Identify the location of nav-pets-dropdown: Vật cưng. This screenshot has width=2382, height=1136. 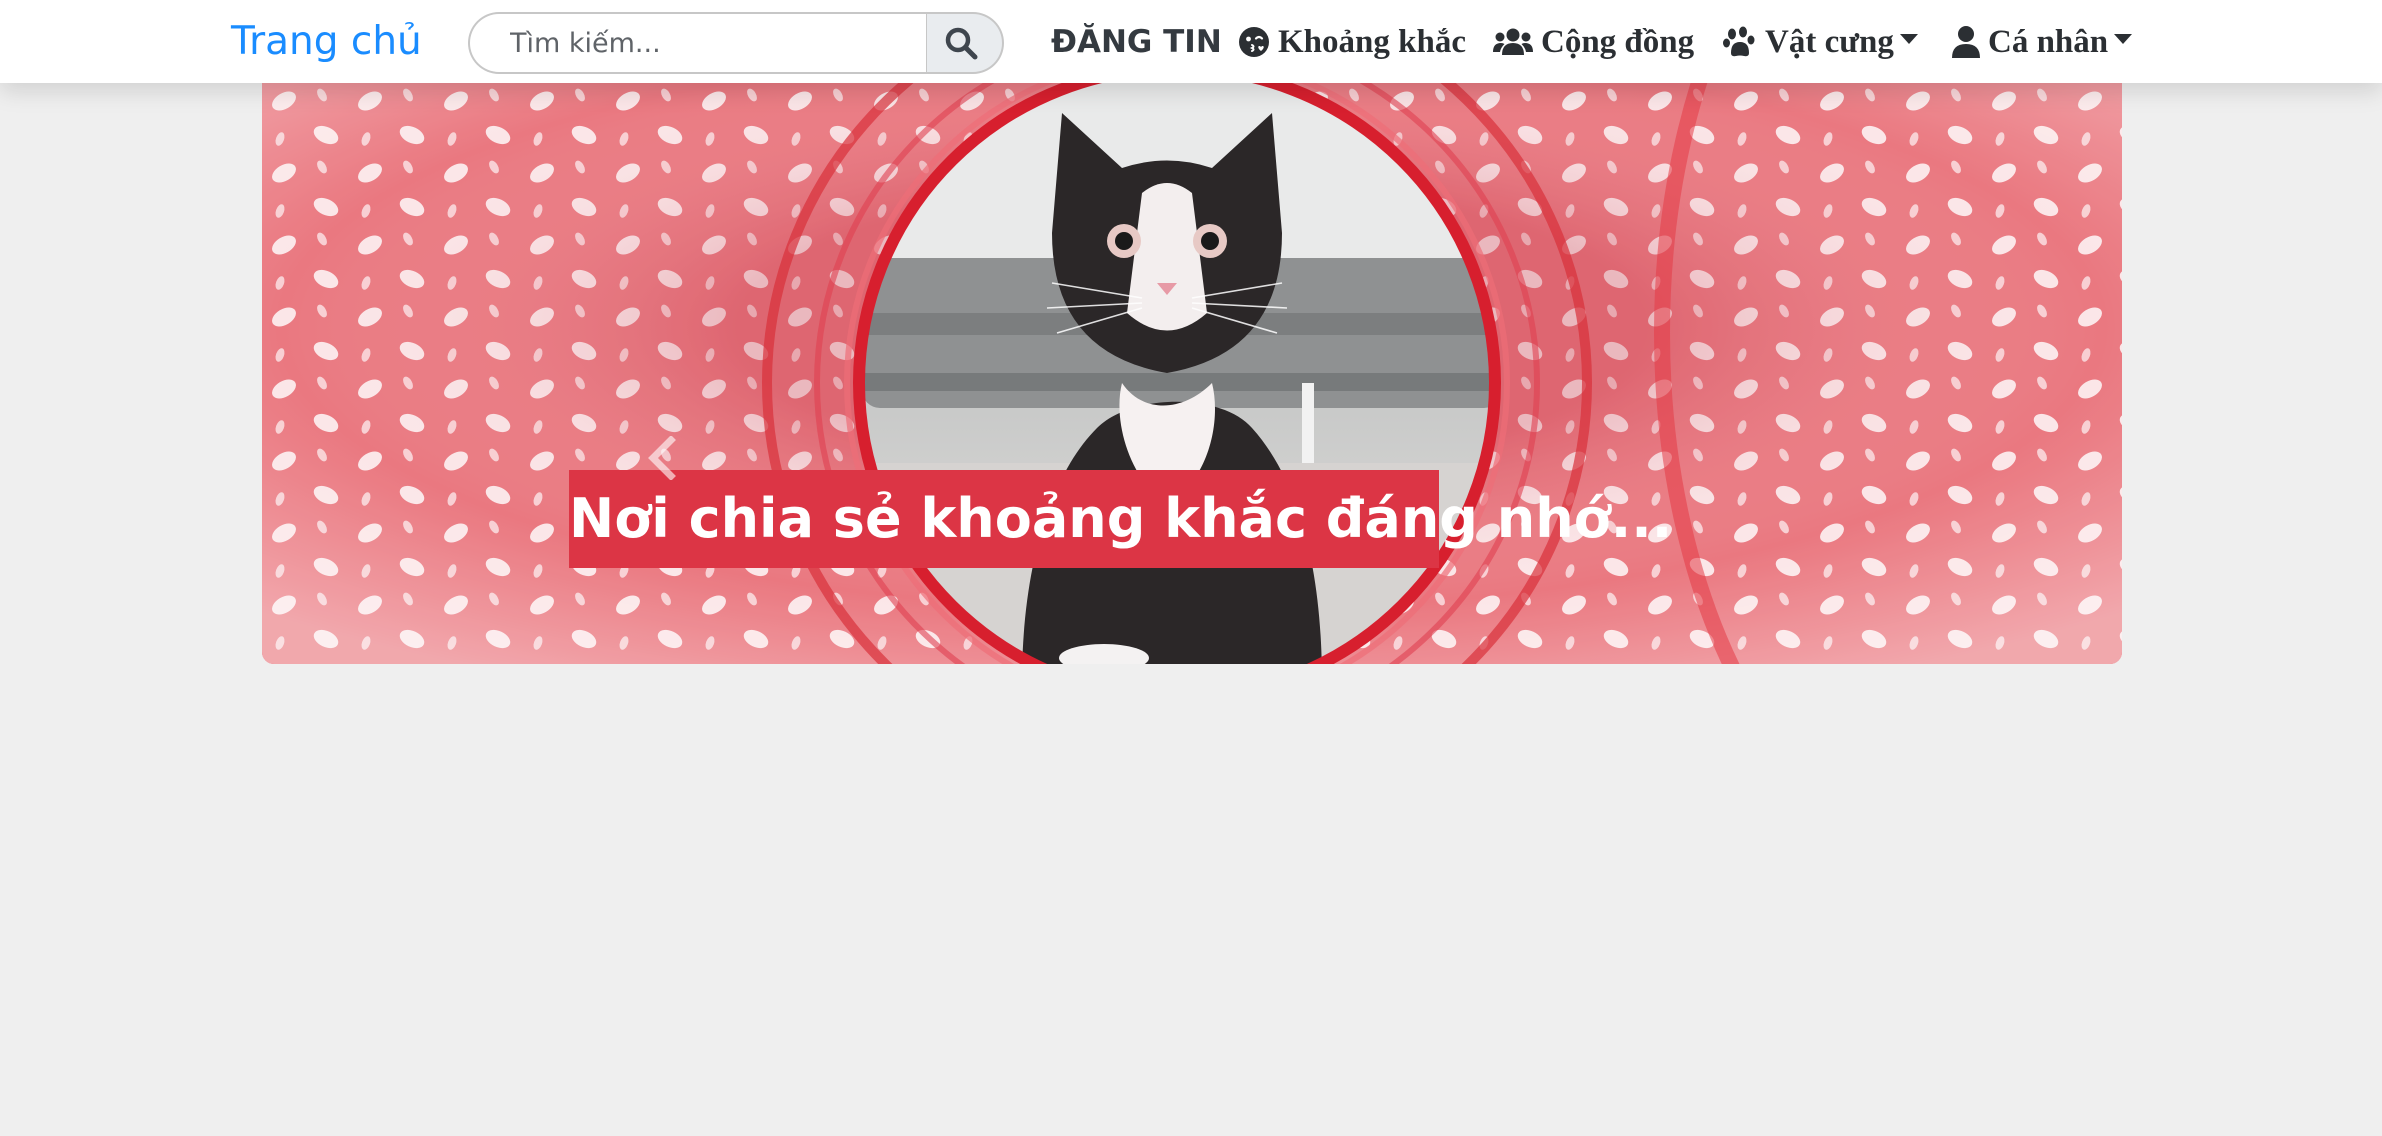
(1820, 42).